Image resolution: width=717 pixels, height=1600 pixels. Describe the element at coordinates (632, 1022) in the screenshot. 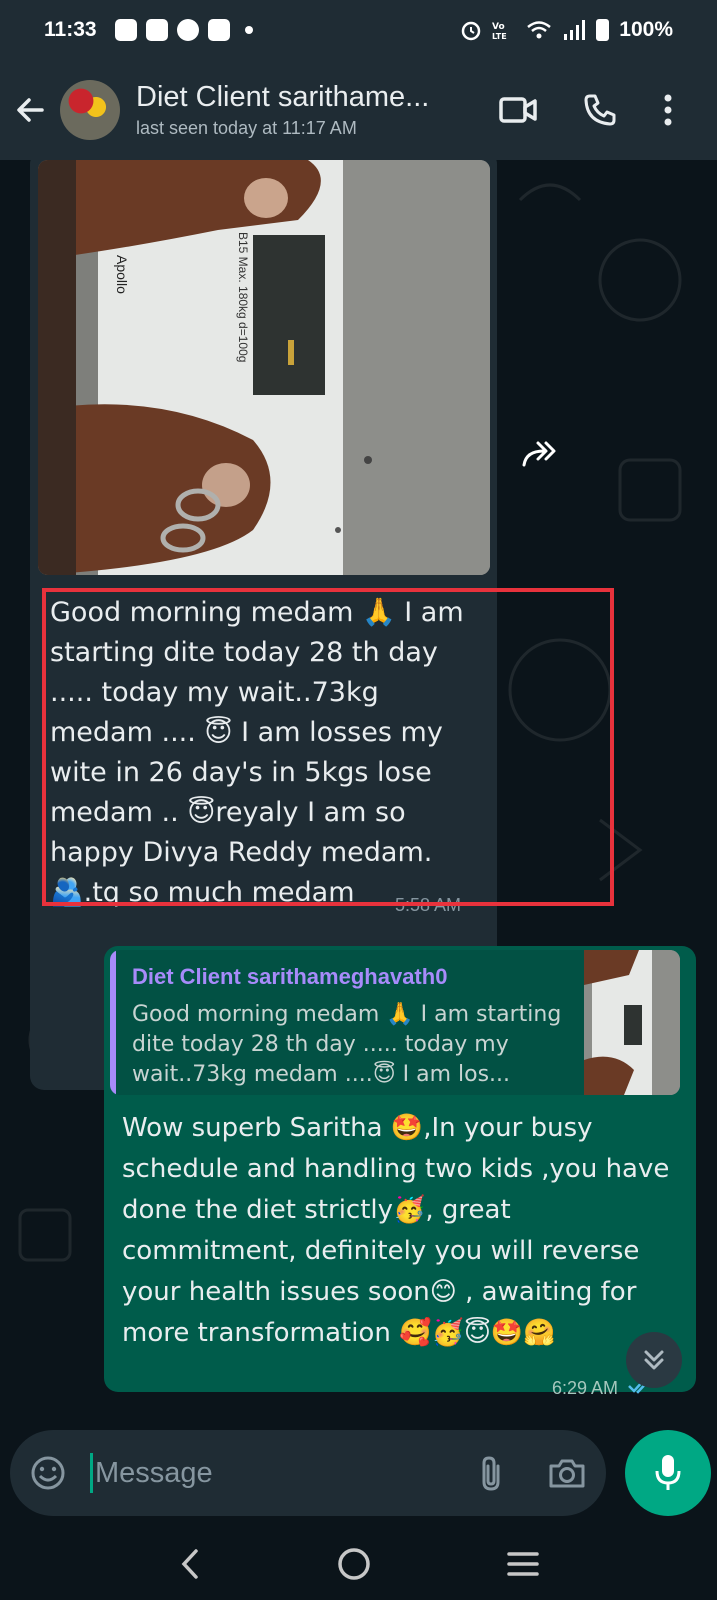

I see `quoted-photo-thumbnail` at that location.